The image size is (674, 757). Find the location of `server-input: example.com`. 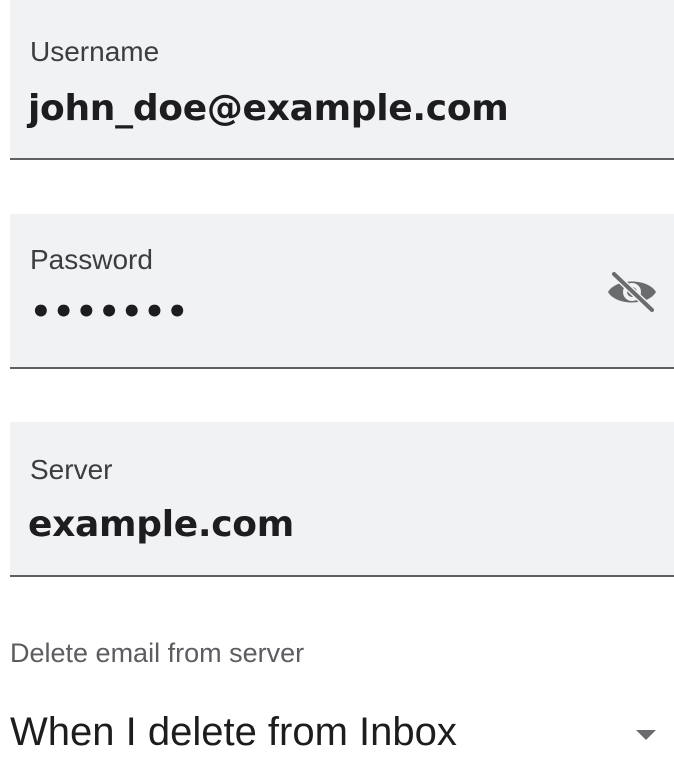

server-input: example.com is located at coordinates (161, 524).